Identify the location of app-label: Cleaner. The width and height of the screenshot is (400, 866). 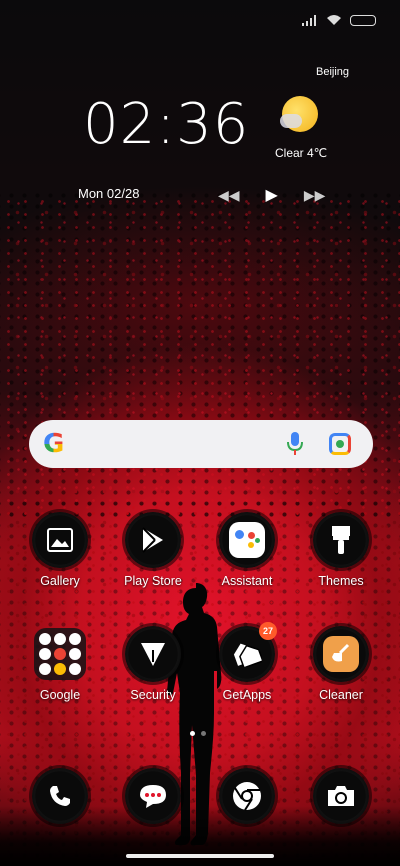
(341, 695).